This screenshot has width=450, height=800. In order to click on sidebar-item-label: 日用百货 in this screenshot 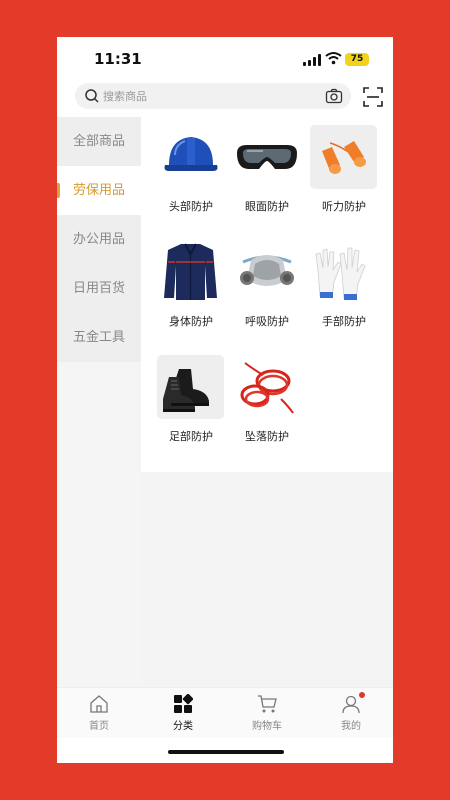, I will do `click(98, 288)`.